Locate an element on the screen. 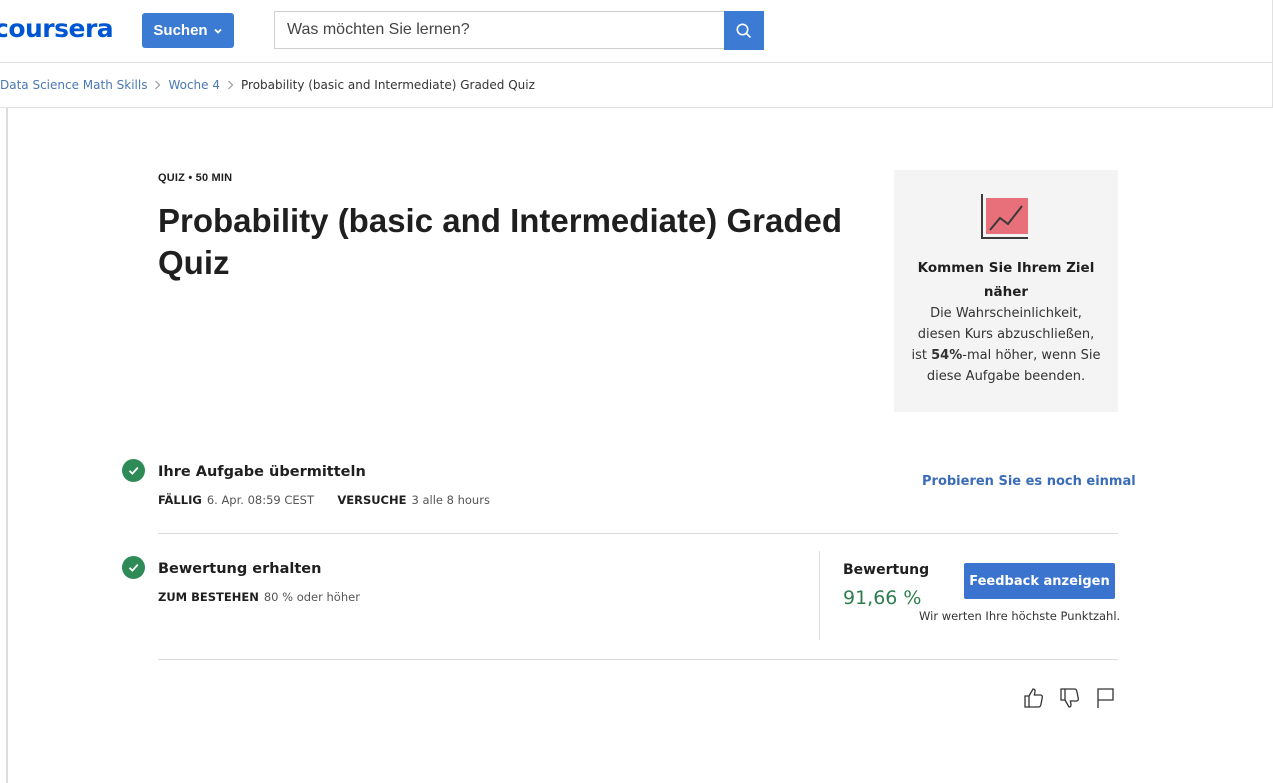  submit-assignment-title: Ihre Aufgabe übermitteln is located at coordinates (262, 472).